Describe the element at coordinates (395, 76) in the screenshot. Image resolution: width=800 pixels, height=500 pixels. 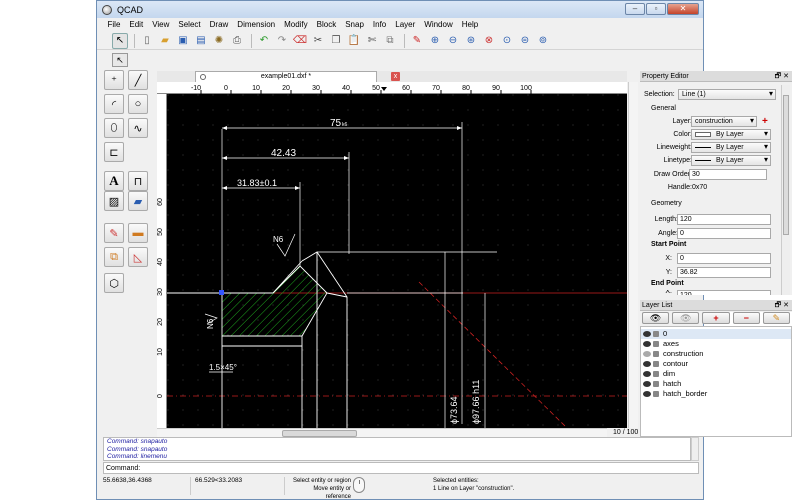
I see `tab-close-button: x` at that location.